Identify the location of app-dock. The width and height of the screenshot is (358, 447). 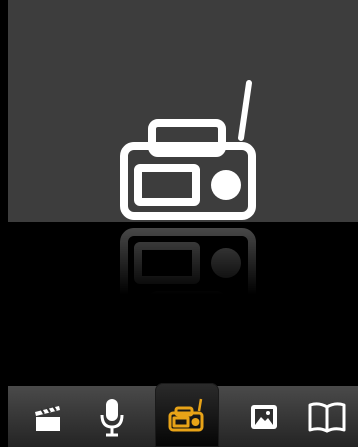
(183, 415).